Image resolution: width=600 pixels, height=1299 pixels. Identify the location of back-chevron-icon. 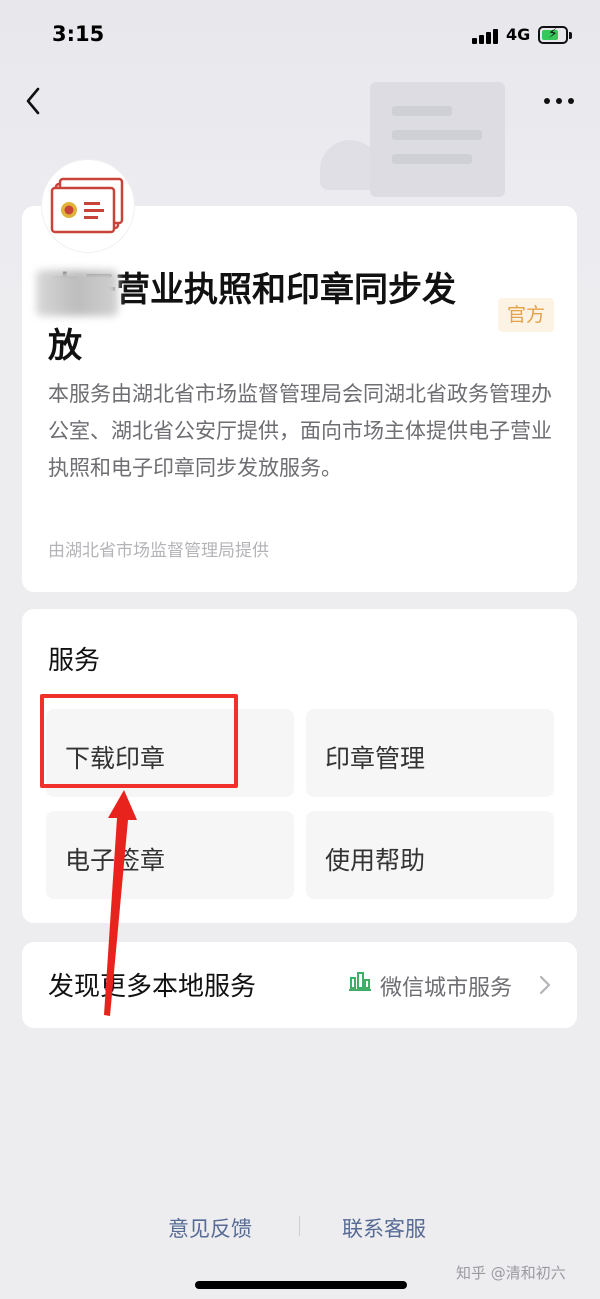
(36, 101).